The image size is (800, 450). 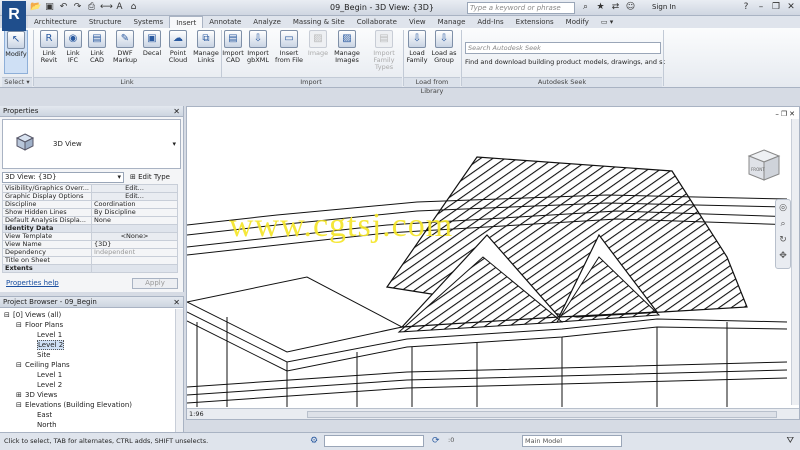 I want to click on tree-item: East, so click(x=91, y=415).